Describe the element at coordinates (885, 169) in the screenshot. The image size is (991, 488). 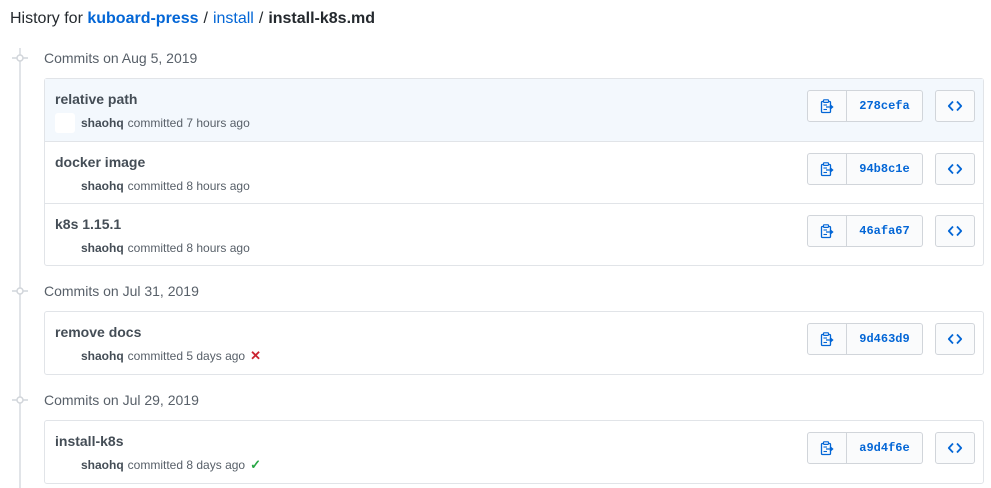
I see `commit-sha-button: 94b8c1e` at that location.